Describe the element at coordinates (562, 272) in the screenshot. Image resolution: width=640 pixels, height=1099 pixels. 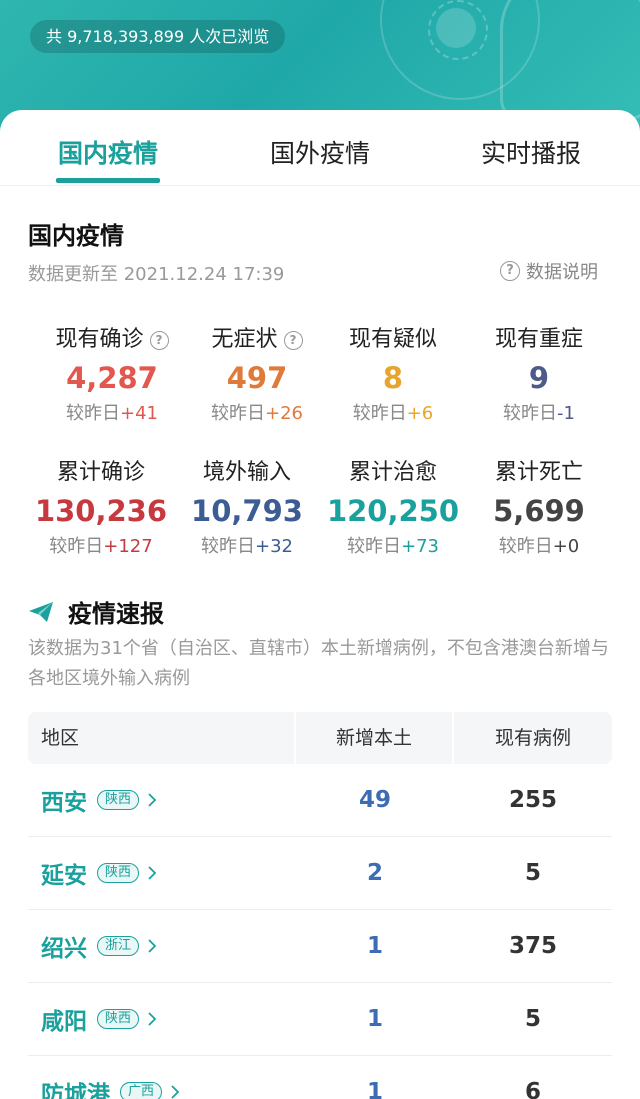
I see `data-explanation-label: 数据说明` at that location.